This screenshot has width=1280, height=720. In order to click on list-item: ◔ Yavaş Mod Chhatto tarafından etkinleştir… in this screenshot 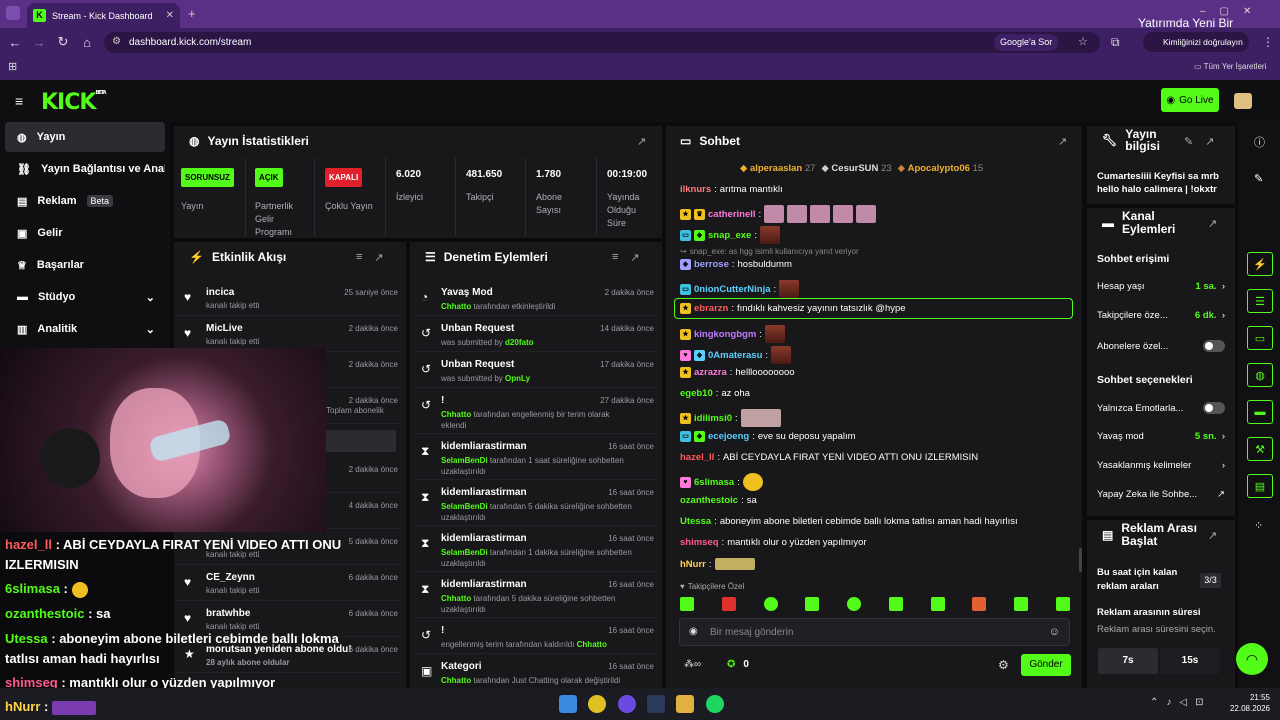, I will do `click(535, 298)`.